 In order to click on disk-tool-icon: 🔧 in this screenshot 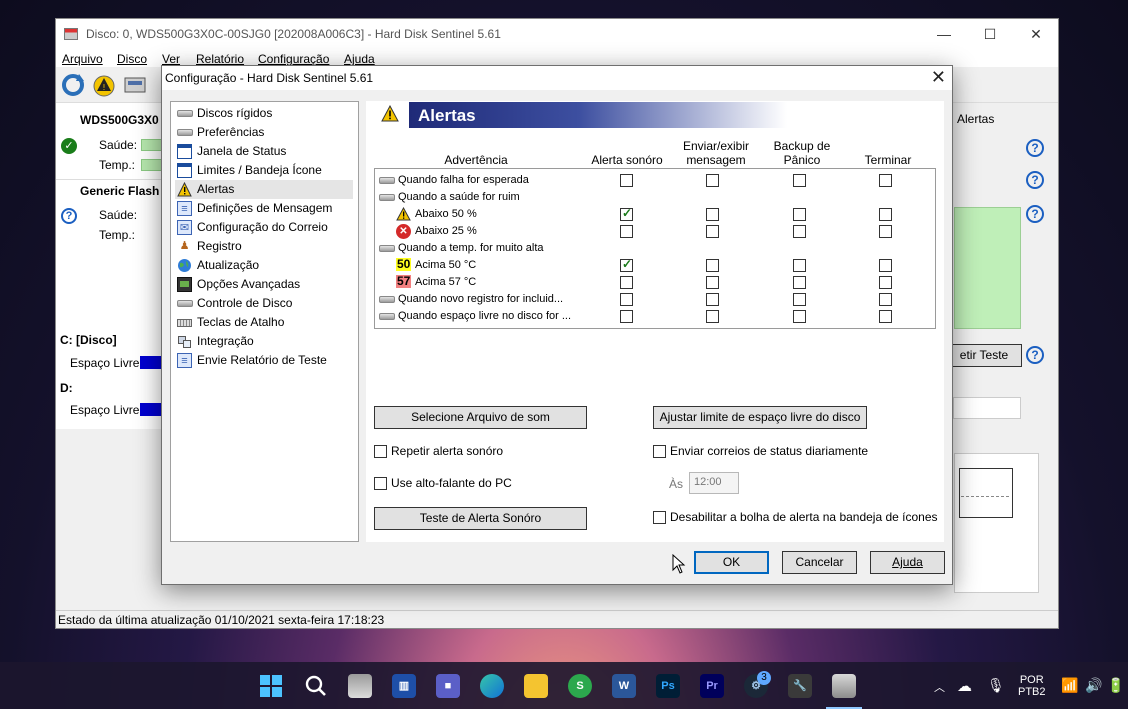, I will do `click(800, 686)`.